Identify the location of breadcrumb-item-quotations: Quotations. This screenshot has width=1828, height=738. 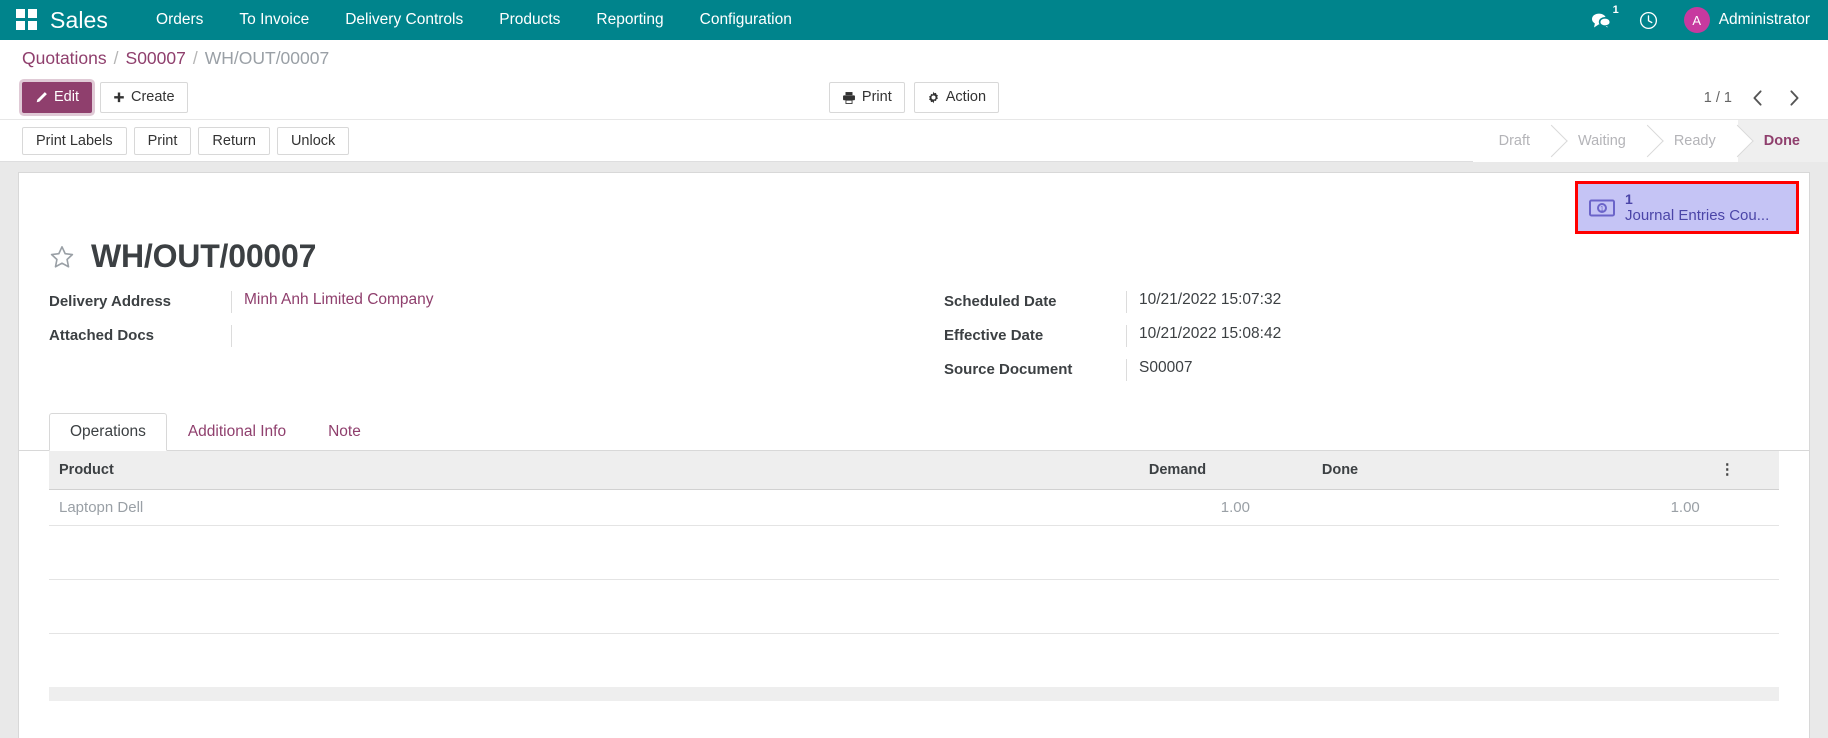
(64, 58).